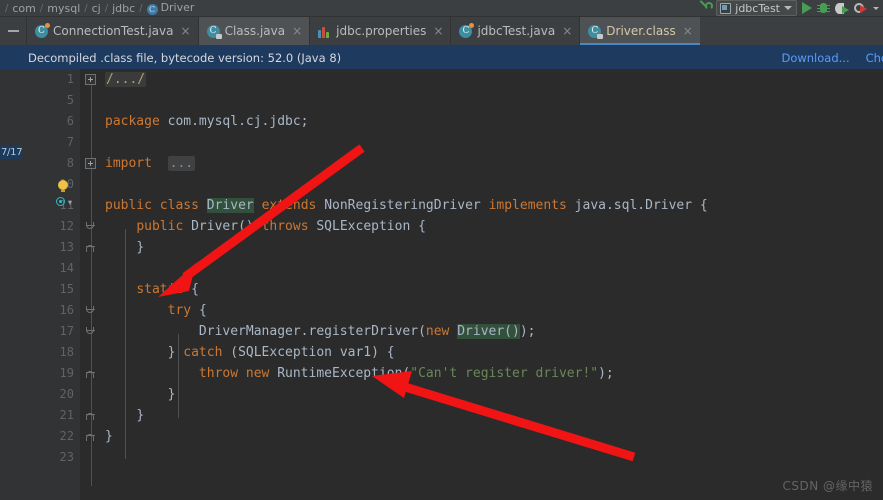 Image resolution: width=883 pixels, height=500 pixels. Describe the element at coordinates (66, 289) in the screenshot. I see `line-number: 15` at that location.